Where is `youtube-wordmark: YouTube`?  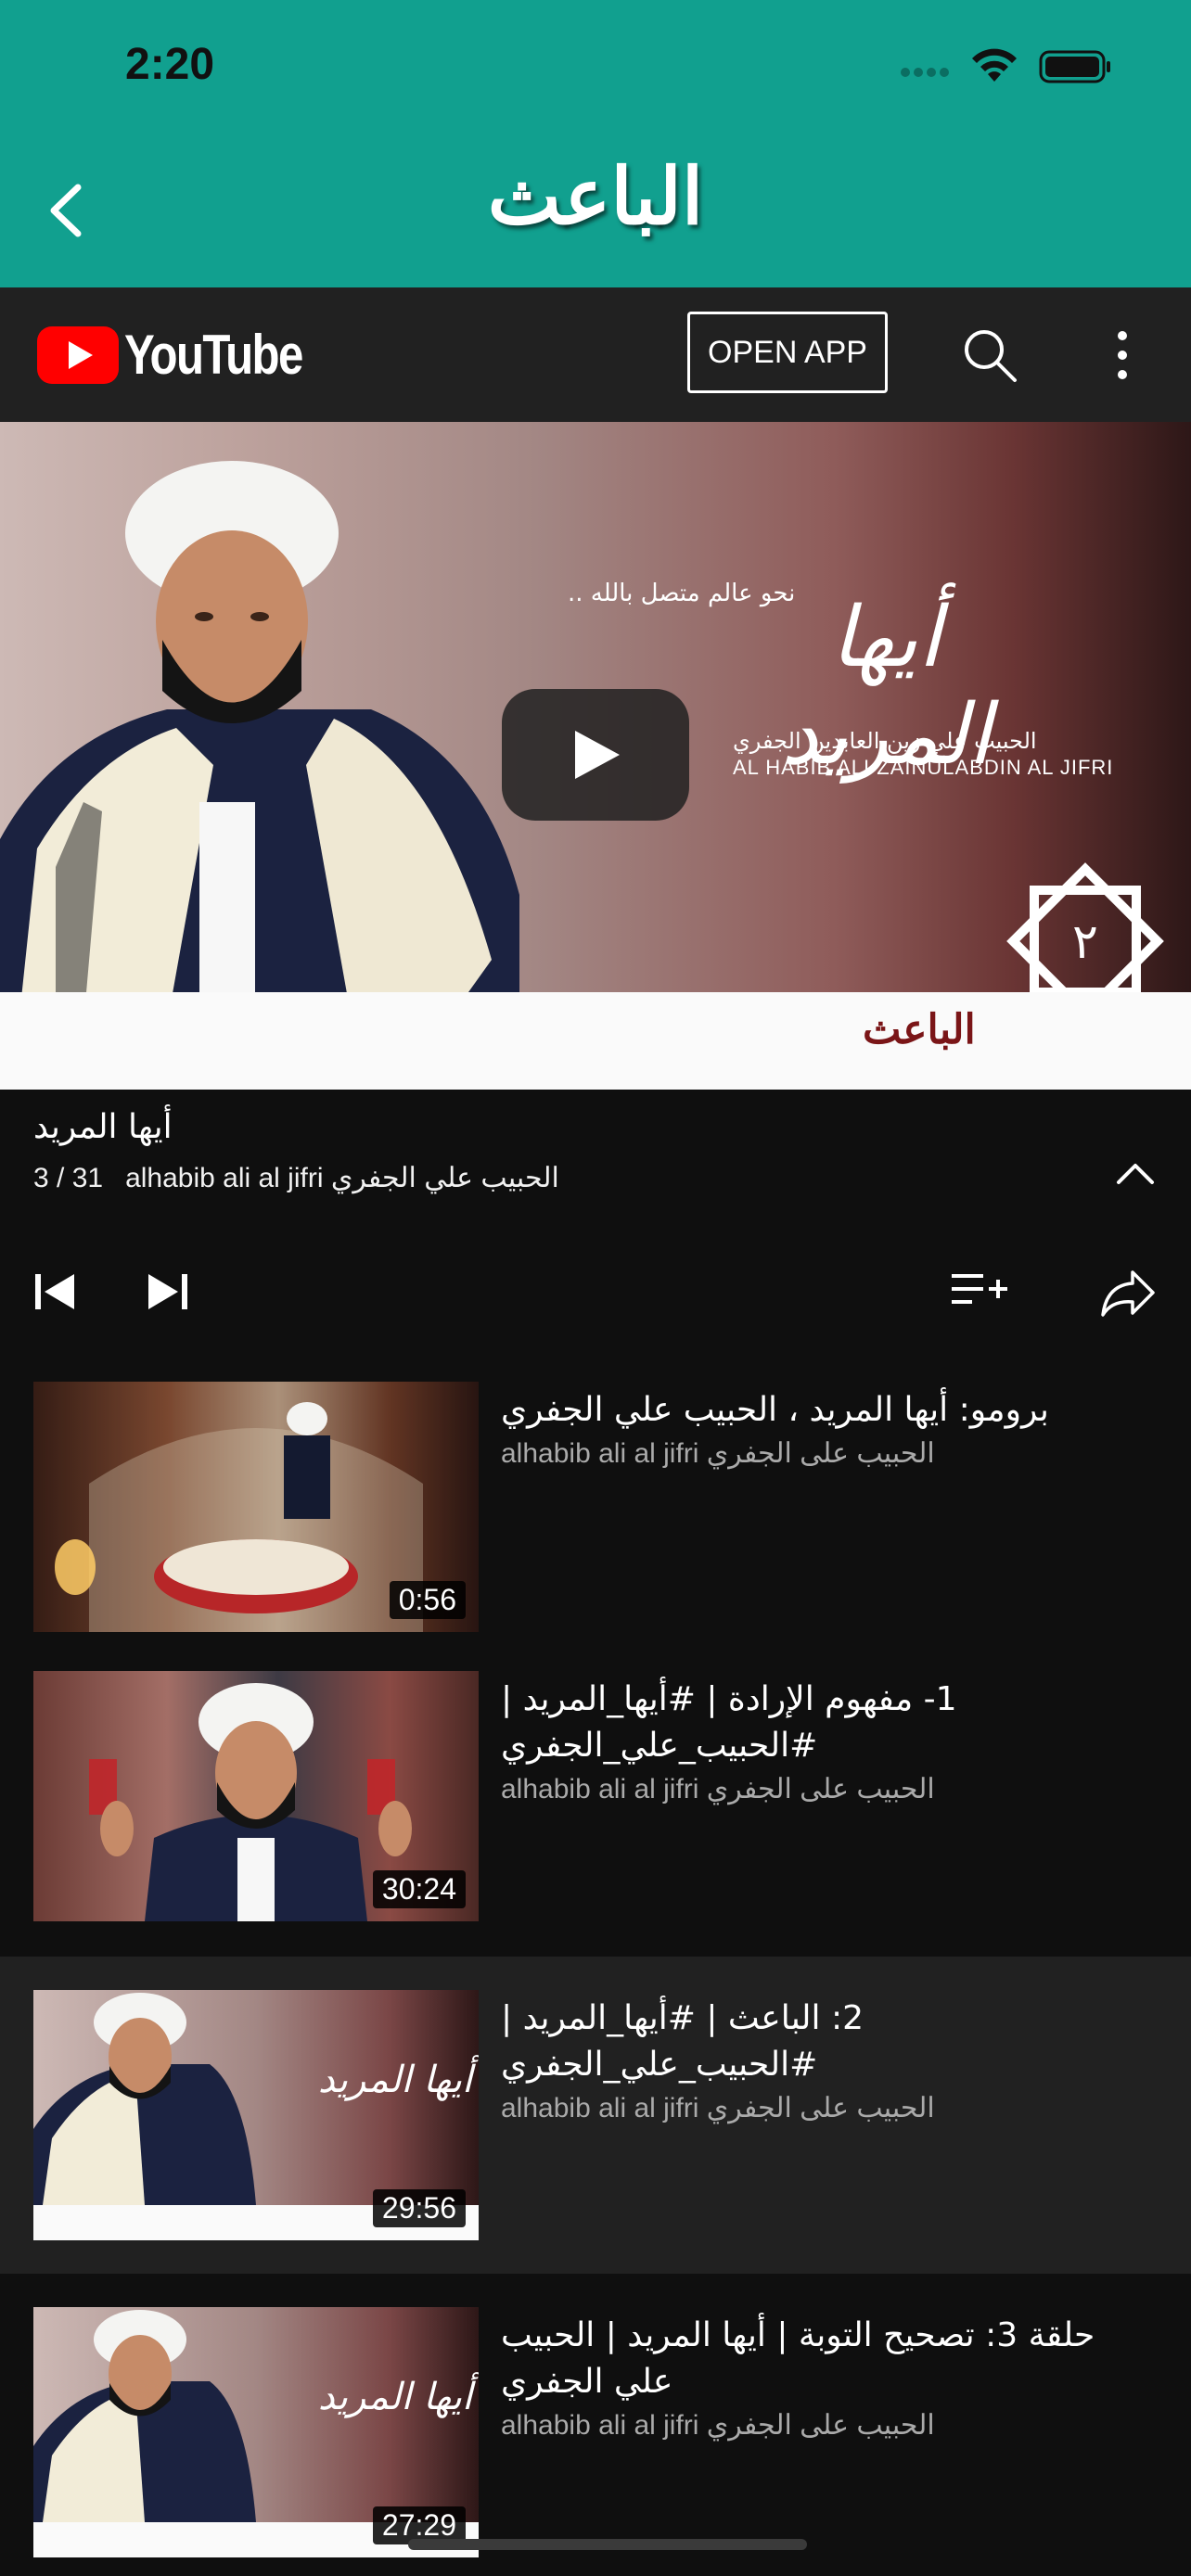
youtube-wordmark: YouTube is located at coordinates (213, 355).